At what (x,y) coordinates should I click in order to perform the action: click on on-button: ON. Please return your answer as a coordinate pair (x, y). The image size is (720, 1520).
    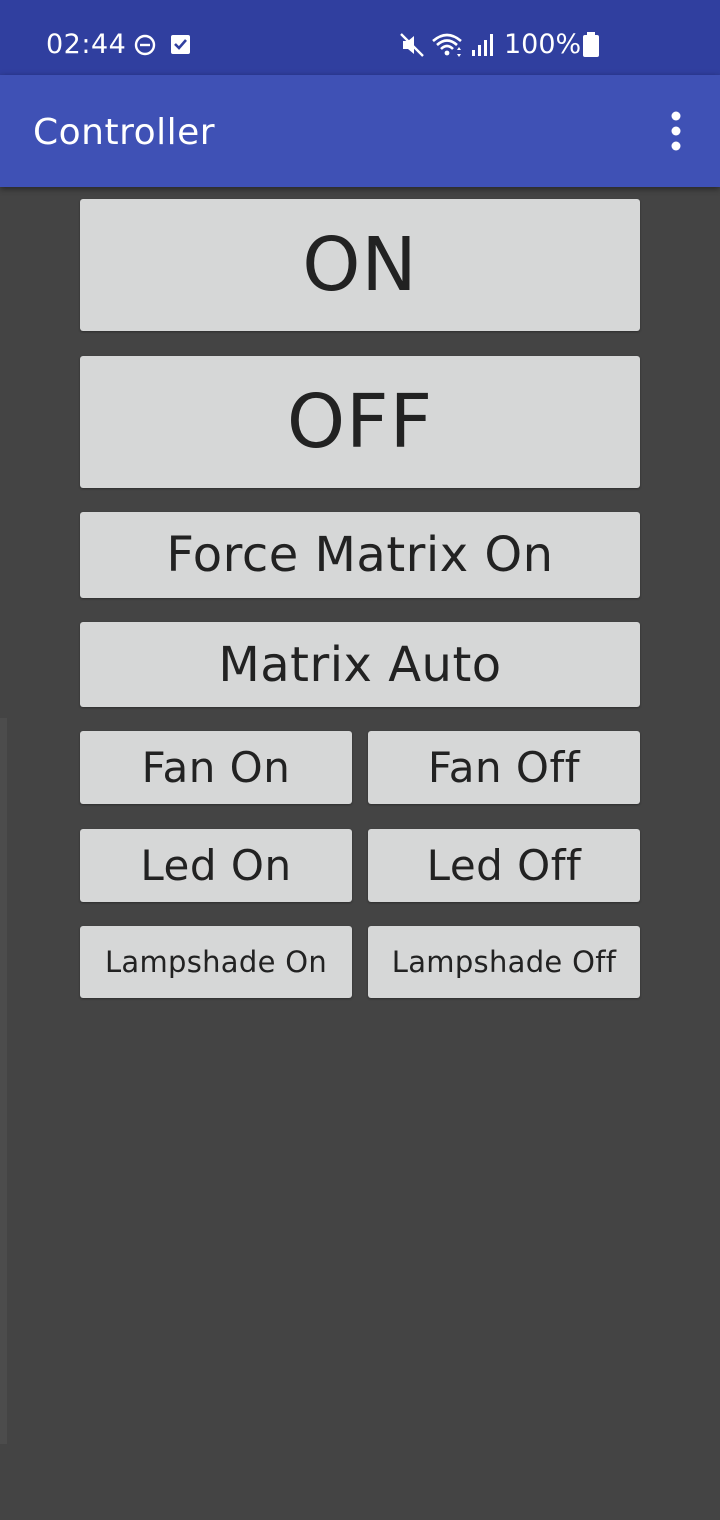
    Looking at the image, I should click on (360, 265).